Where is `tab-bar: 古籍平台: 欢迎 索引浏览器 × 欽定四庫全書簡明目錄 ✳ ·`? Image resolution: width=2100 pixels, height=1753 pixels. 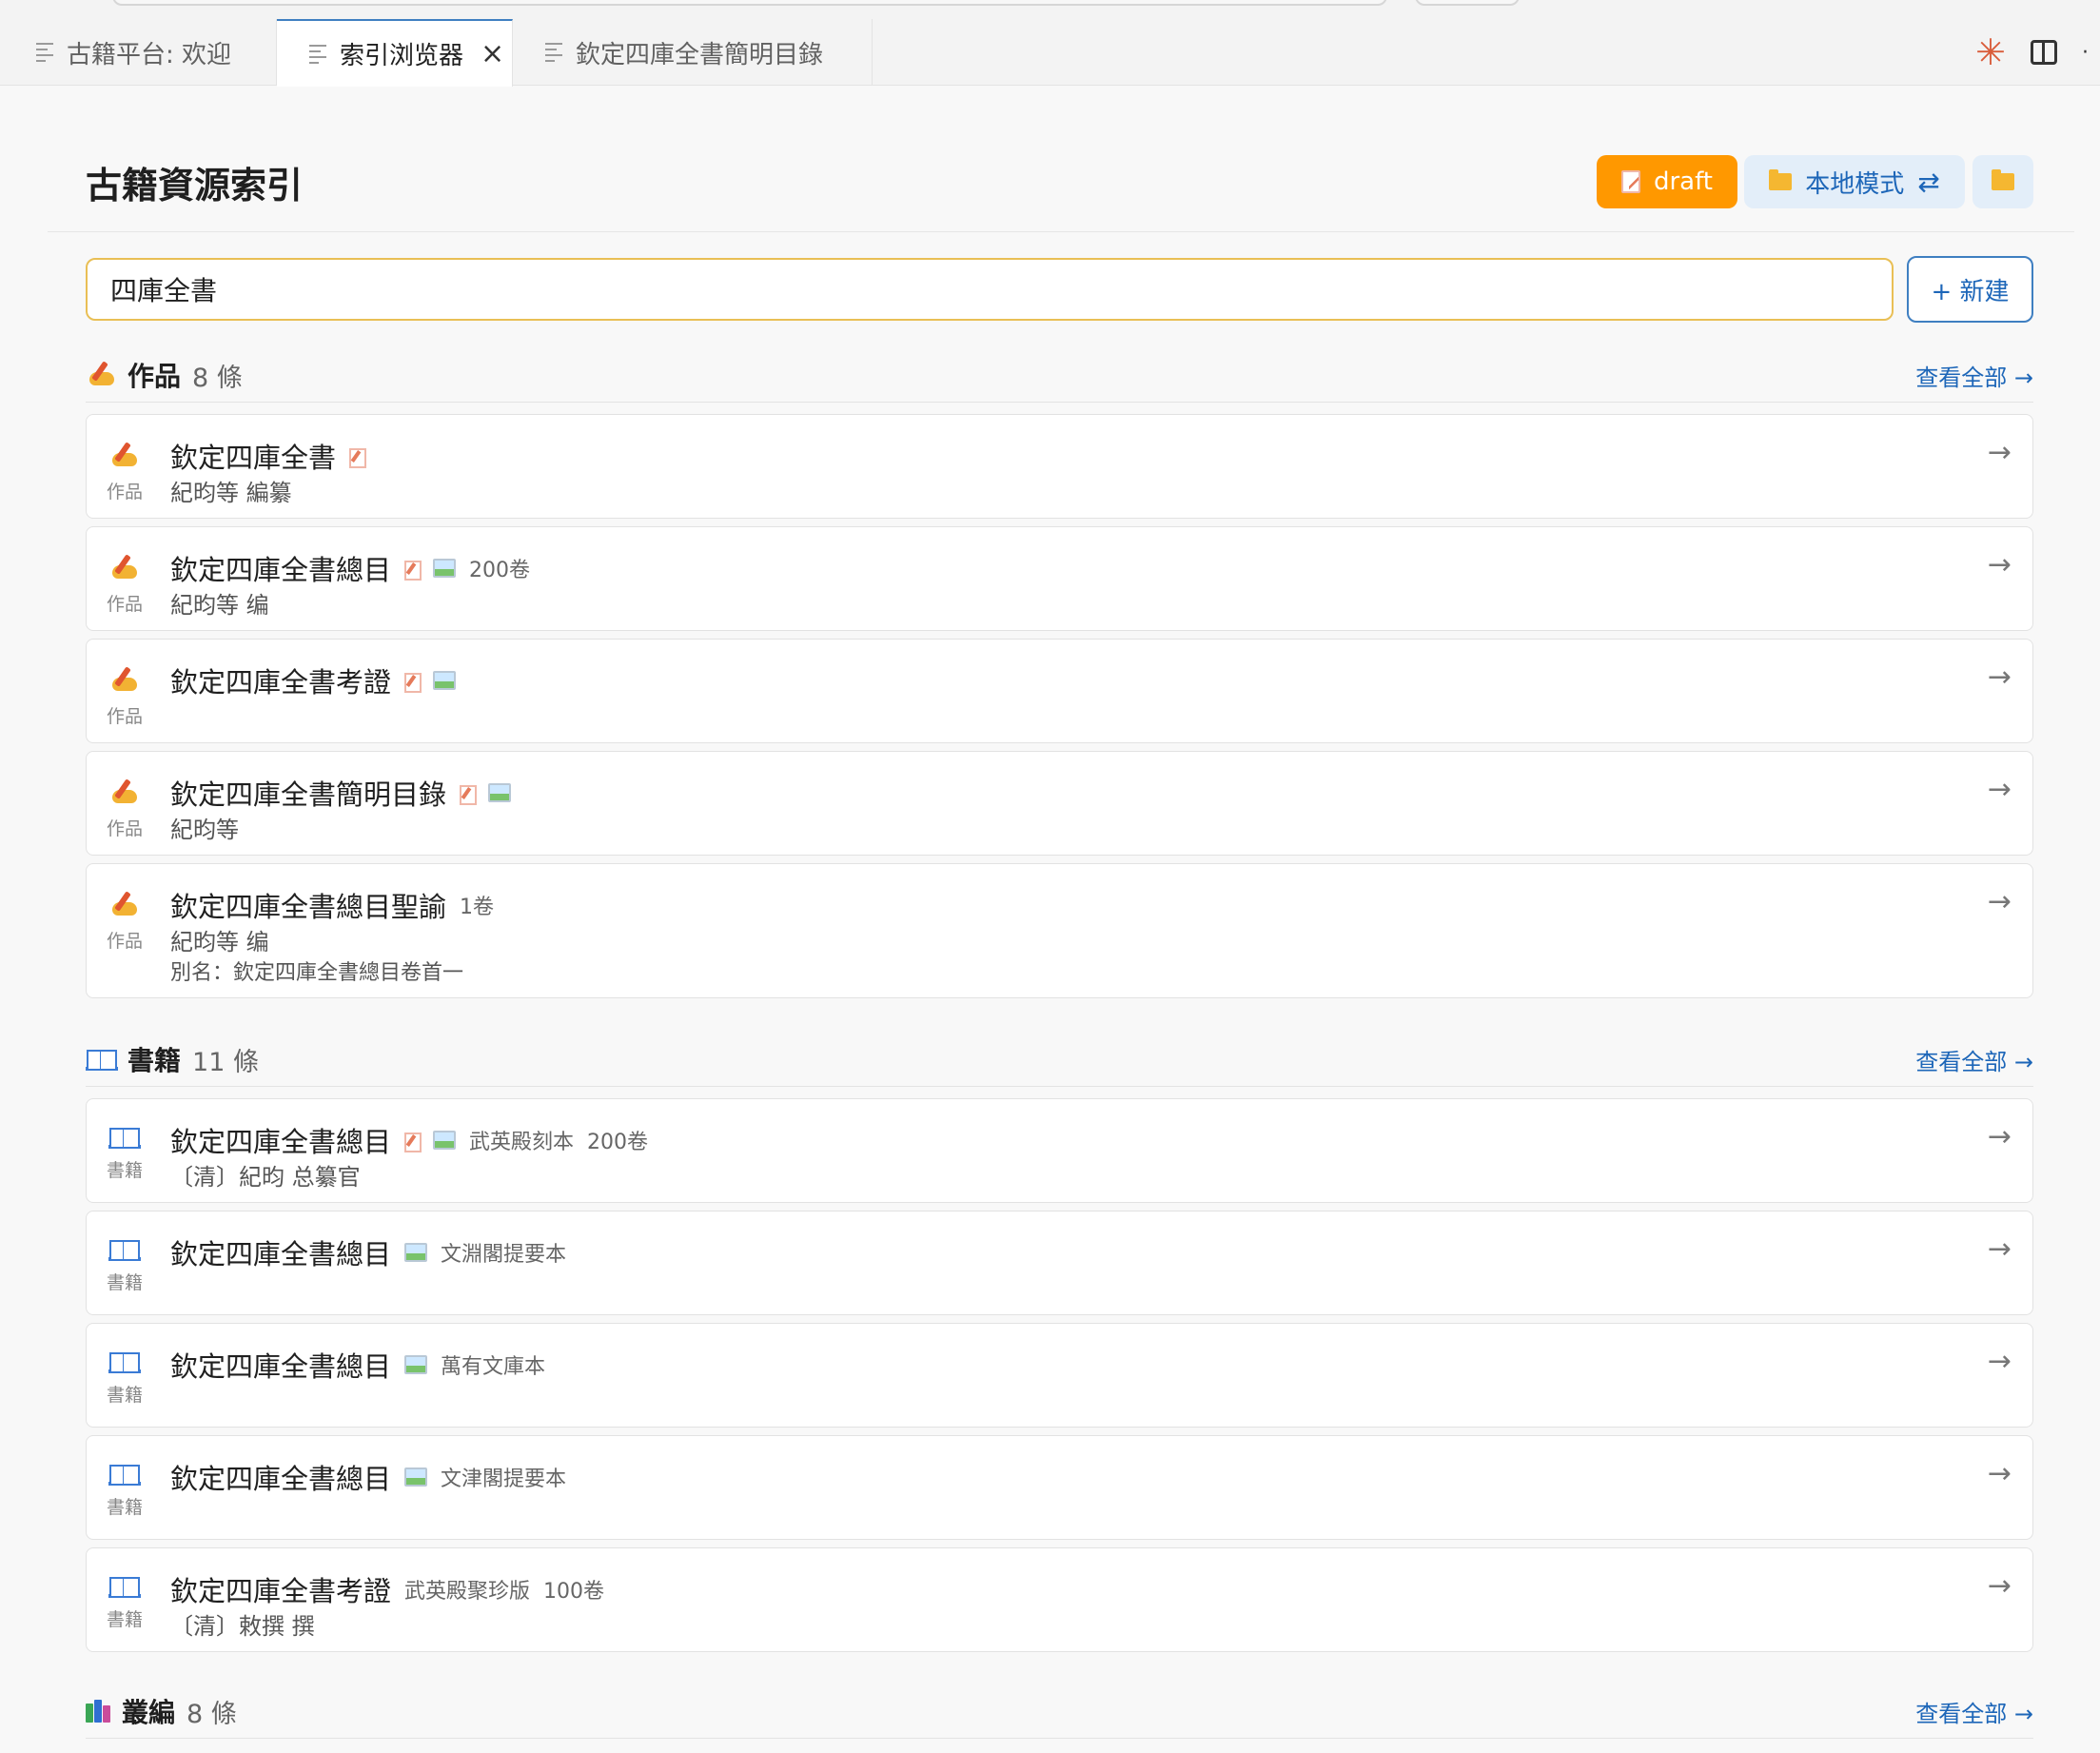 tab-bar: 古籍平台: 欢迎 索引浏览器 × 欽定四庫全書簡明目錄 ✳ · is located at coordinates (1050, 53).